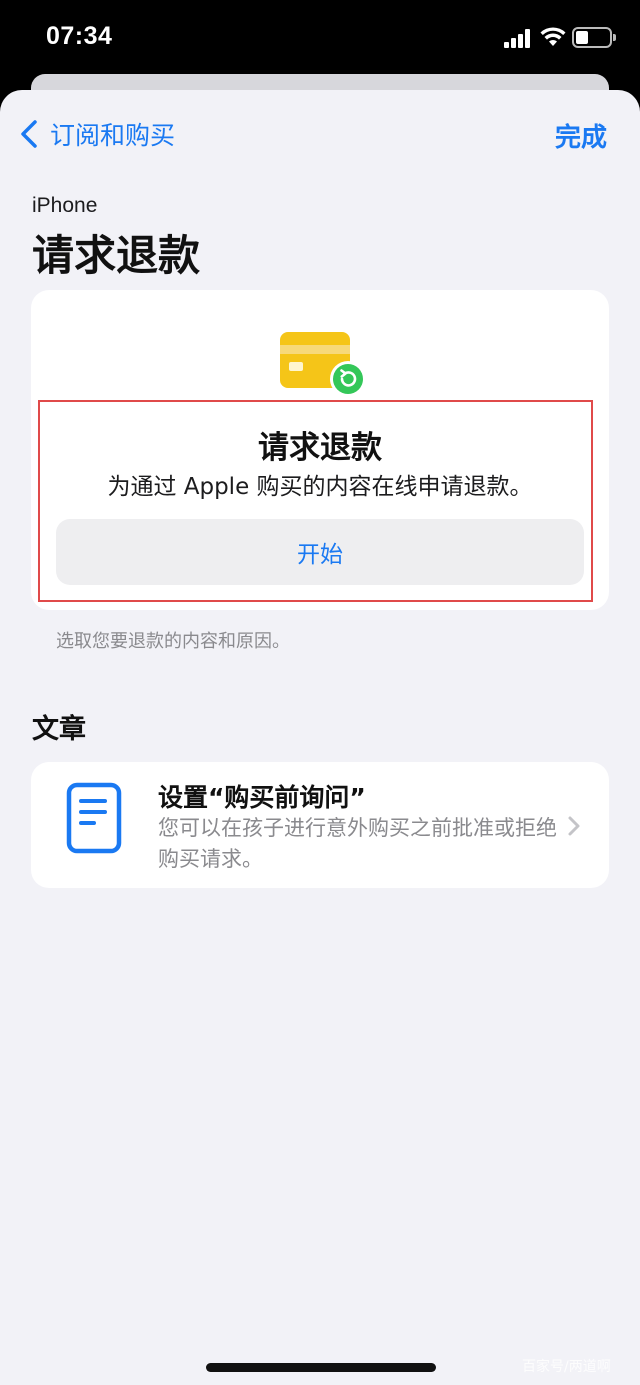  I want to click on chevron-left-icon, so click(29, 134).